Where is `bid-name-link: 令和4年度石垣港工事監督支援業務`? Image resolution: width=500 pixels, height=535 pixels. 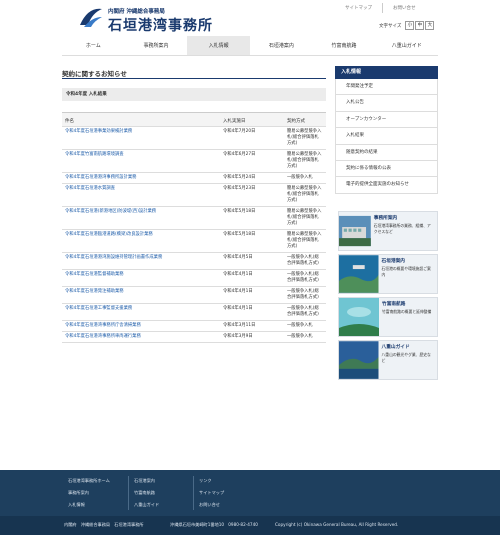
bid-name-link: 令和4年度石垣港工事監督支援業務 is located at coordinates (141, 312).